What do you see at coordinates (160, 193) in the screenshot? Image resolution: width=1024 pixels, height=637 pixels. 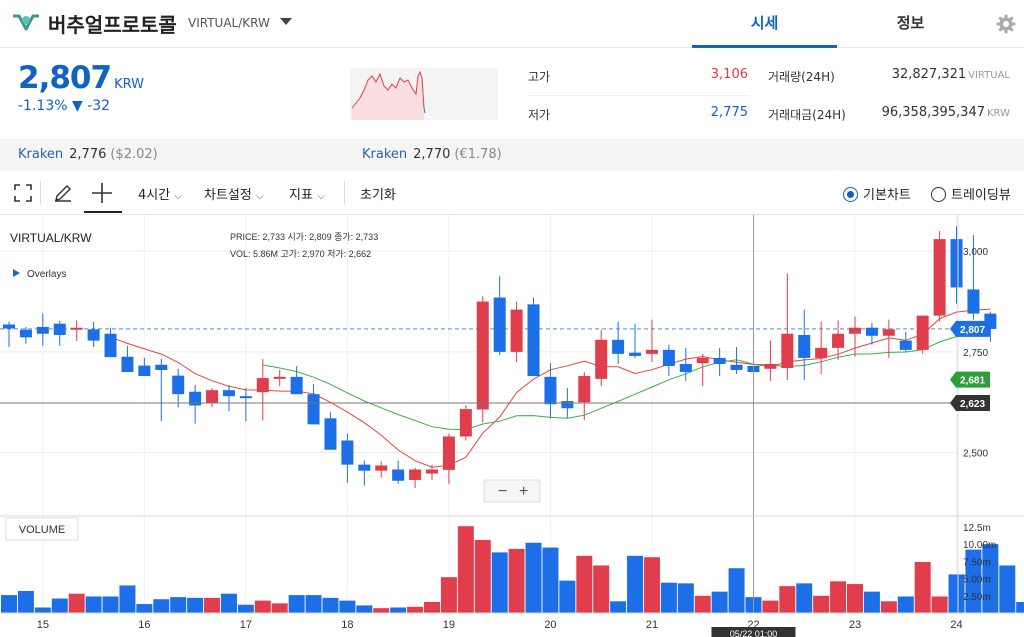 I see `interval-select: 4시간 ⌵` at bounding box center [160, 193].